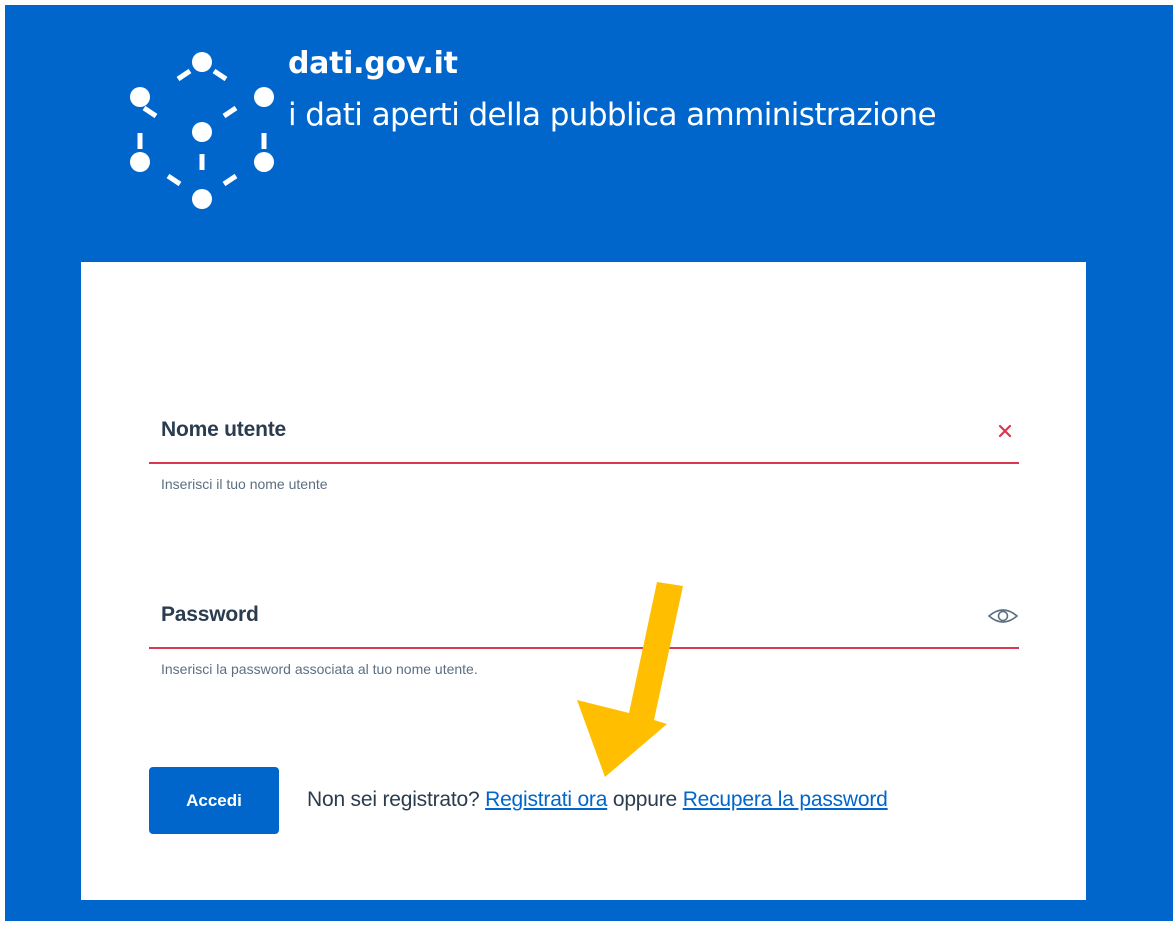 The width and height of the screenshot is (1173, 929). I want to click on register-link: Registrati ora, so click(546, 799).